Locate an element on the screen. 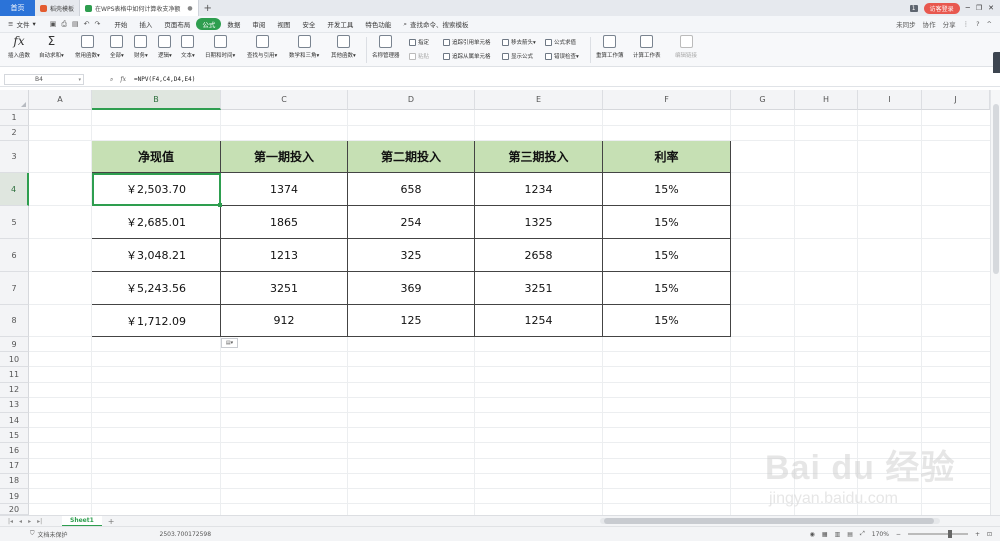 Image resolution: width=1000 pixels, height=541 pixels. table-cell: ￥2,685.01 is located at coordinates (156, 222).